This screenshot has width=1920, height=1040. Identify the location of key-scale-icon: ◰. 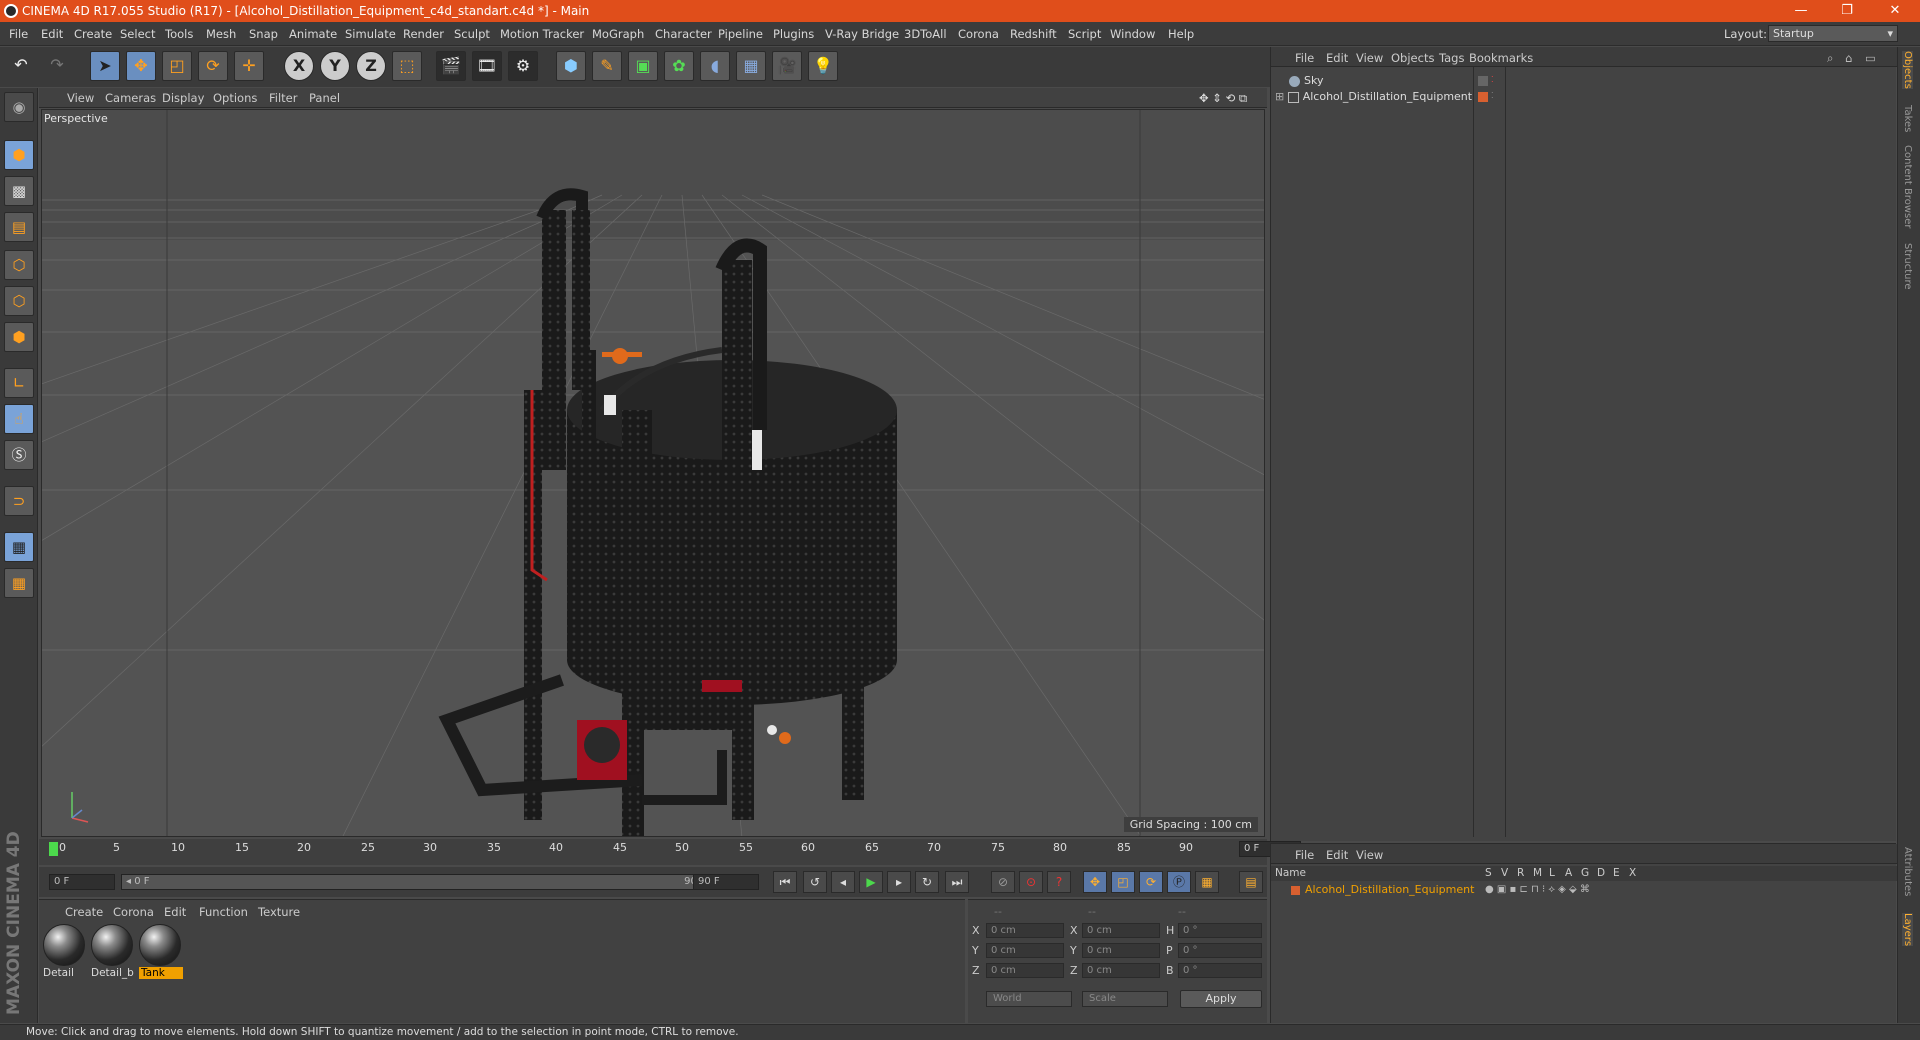
(1123, 882).